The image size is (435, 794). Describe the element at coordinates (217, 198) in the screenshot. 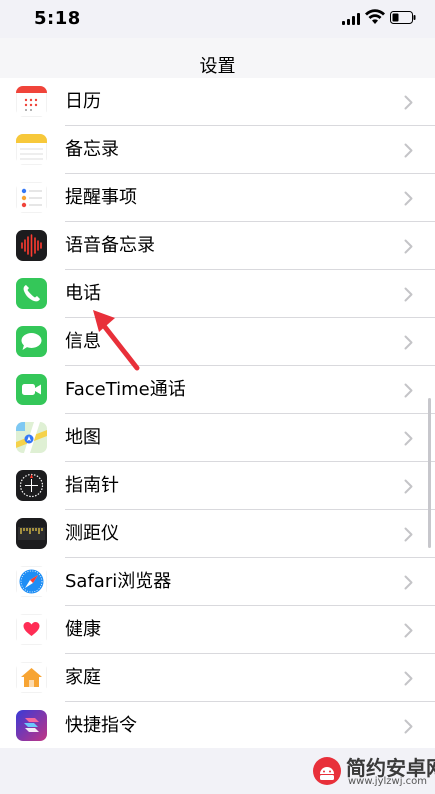

I see `settings-row-reminders: 提醒事项` at that location.